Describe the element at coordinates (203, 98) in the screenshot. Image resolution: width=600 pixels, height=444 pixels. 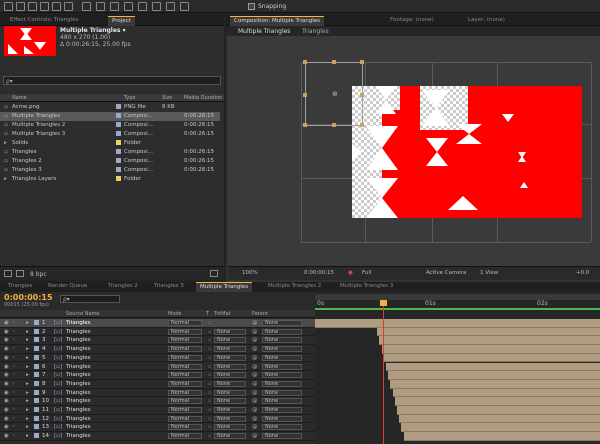
I see `col-duration: Media Duration` at that location.